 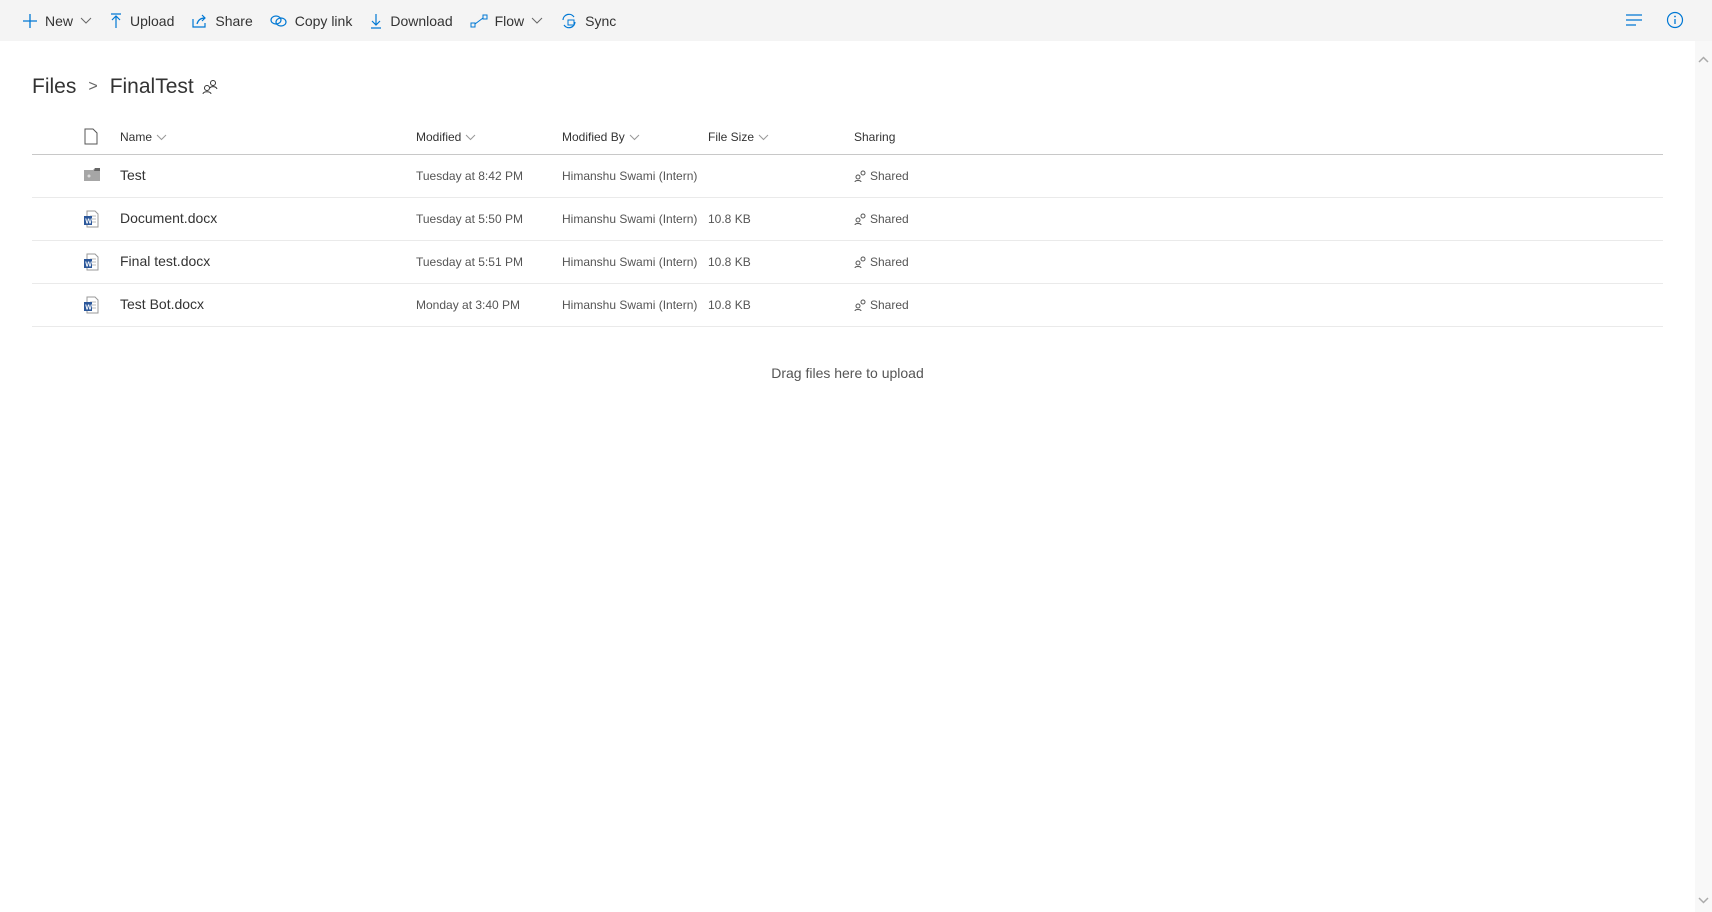 I want to click on scroll-up-icon, so click(x=1703, y=59).